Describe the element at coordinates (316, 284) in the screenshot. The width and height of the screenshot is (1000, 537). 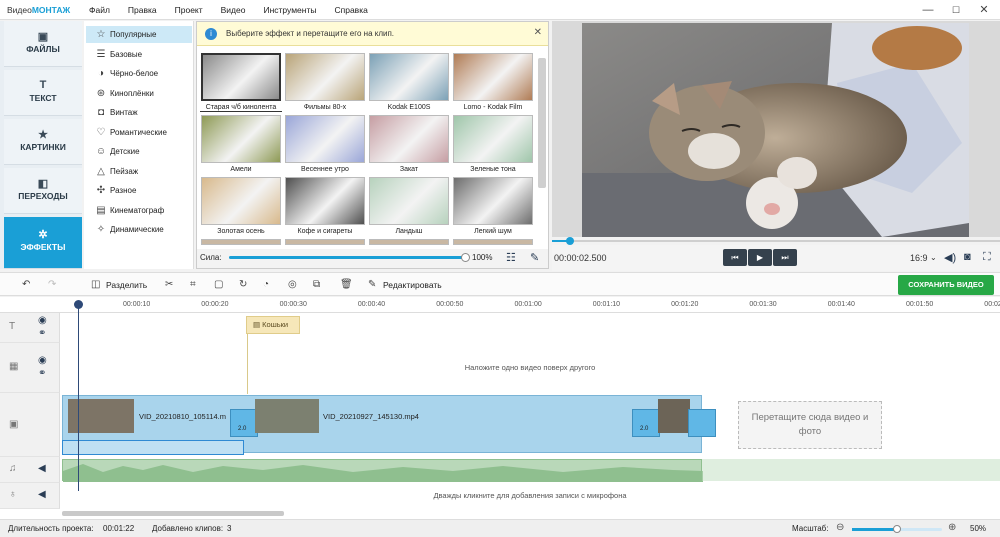
I see `add-to-clip-icon: ⧉` at that location.